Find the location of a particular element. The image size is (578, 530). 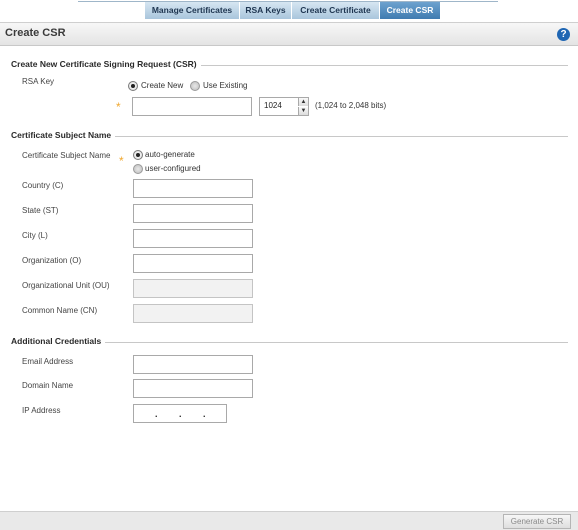

key-size-hint: (1,024 to 2,048 bits) is located at coordinates (351, 105).